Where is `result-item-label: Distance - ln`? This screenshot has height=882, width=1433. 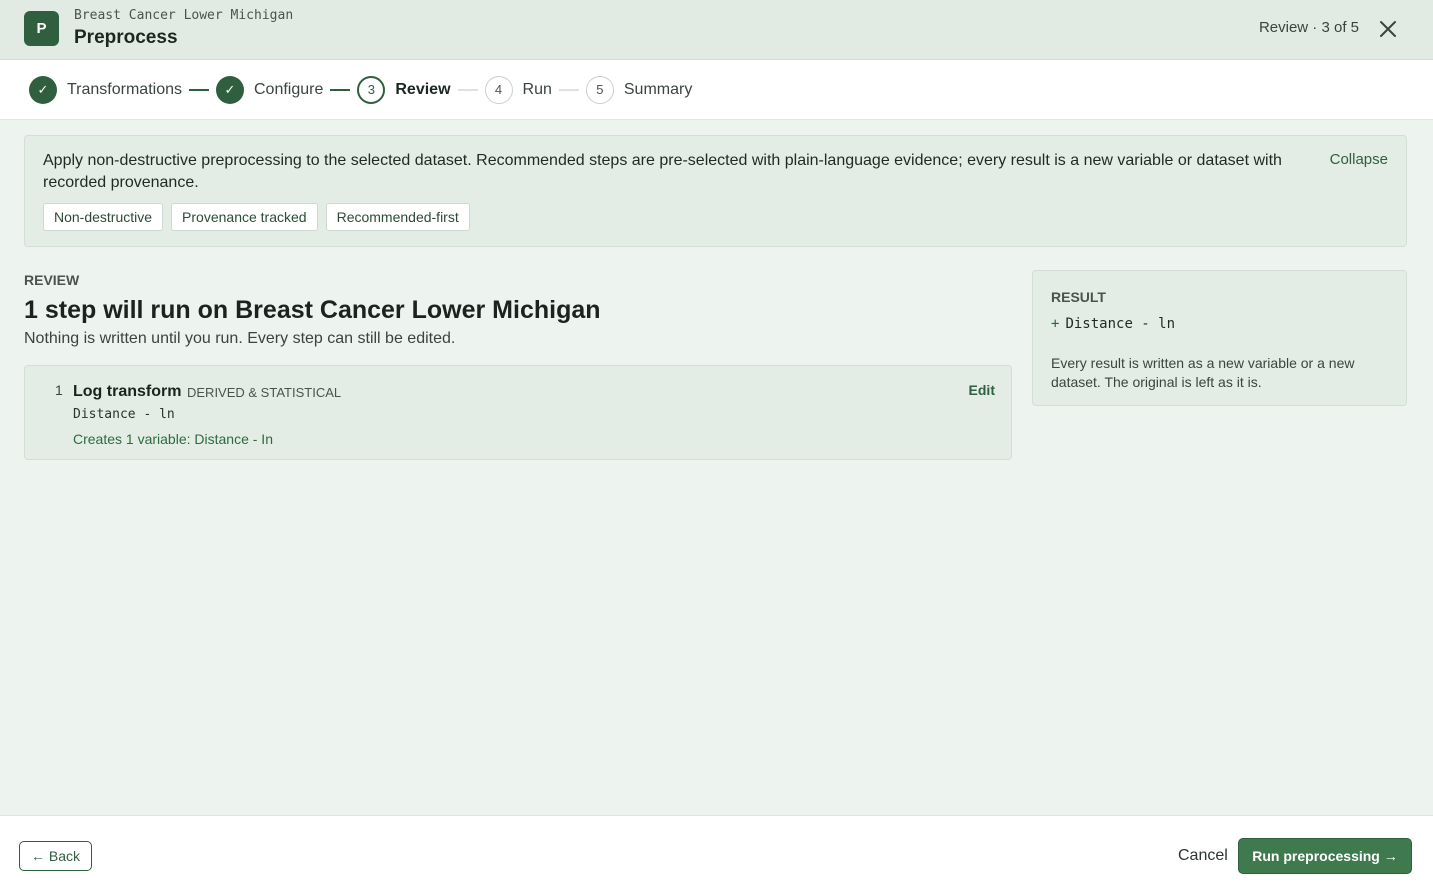 result-item-label: Distance - ln is located at coordinates (1120, 324).